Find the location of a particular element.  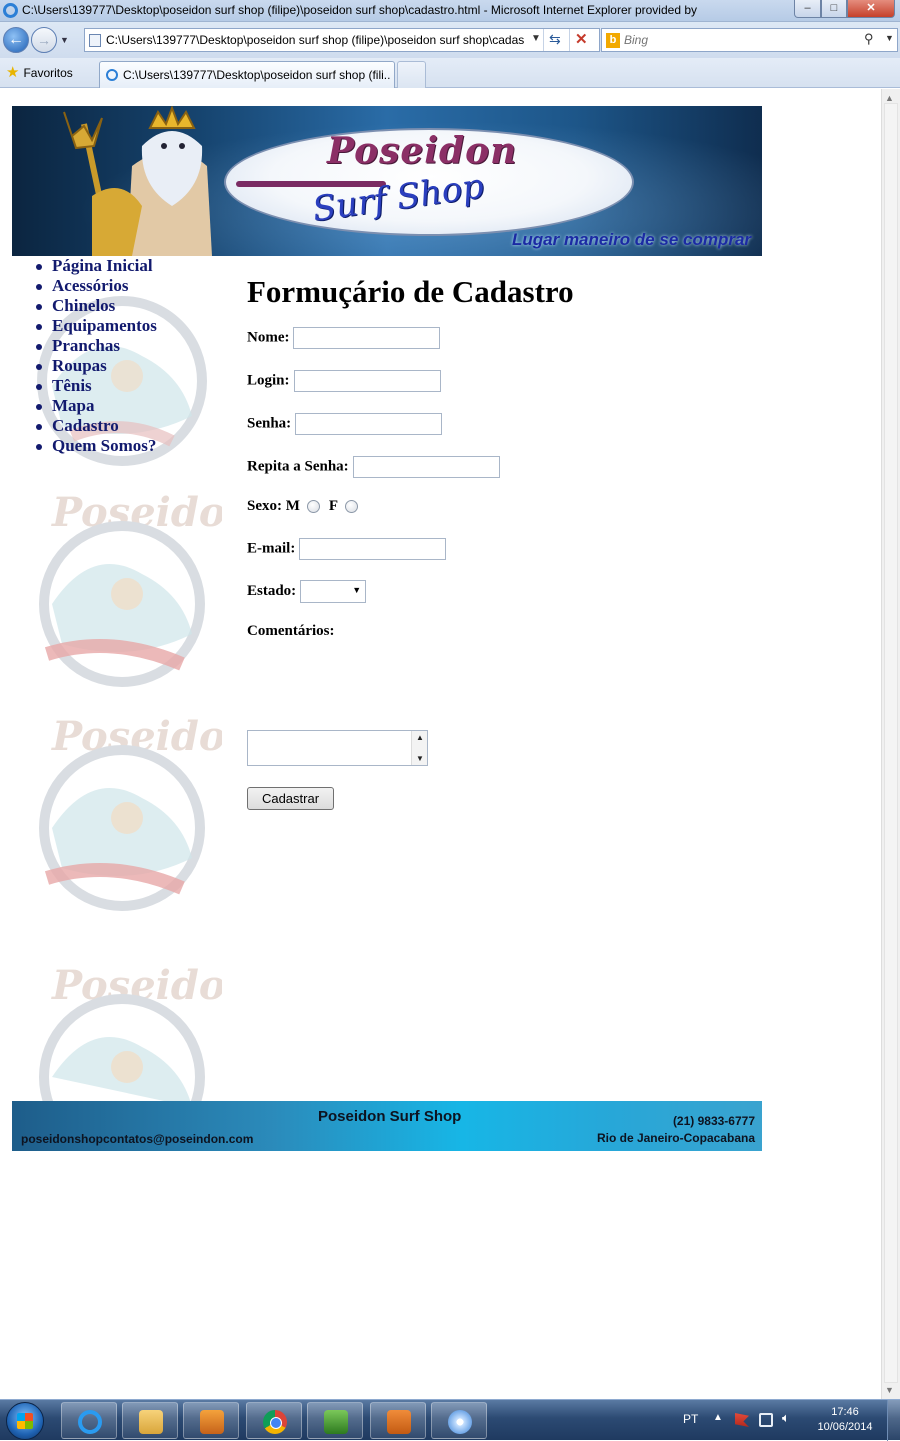

sidebar-item-acessorios: Acessórios is located at coordinates (94, 286).